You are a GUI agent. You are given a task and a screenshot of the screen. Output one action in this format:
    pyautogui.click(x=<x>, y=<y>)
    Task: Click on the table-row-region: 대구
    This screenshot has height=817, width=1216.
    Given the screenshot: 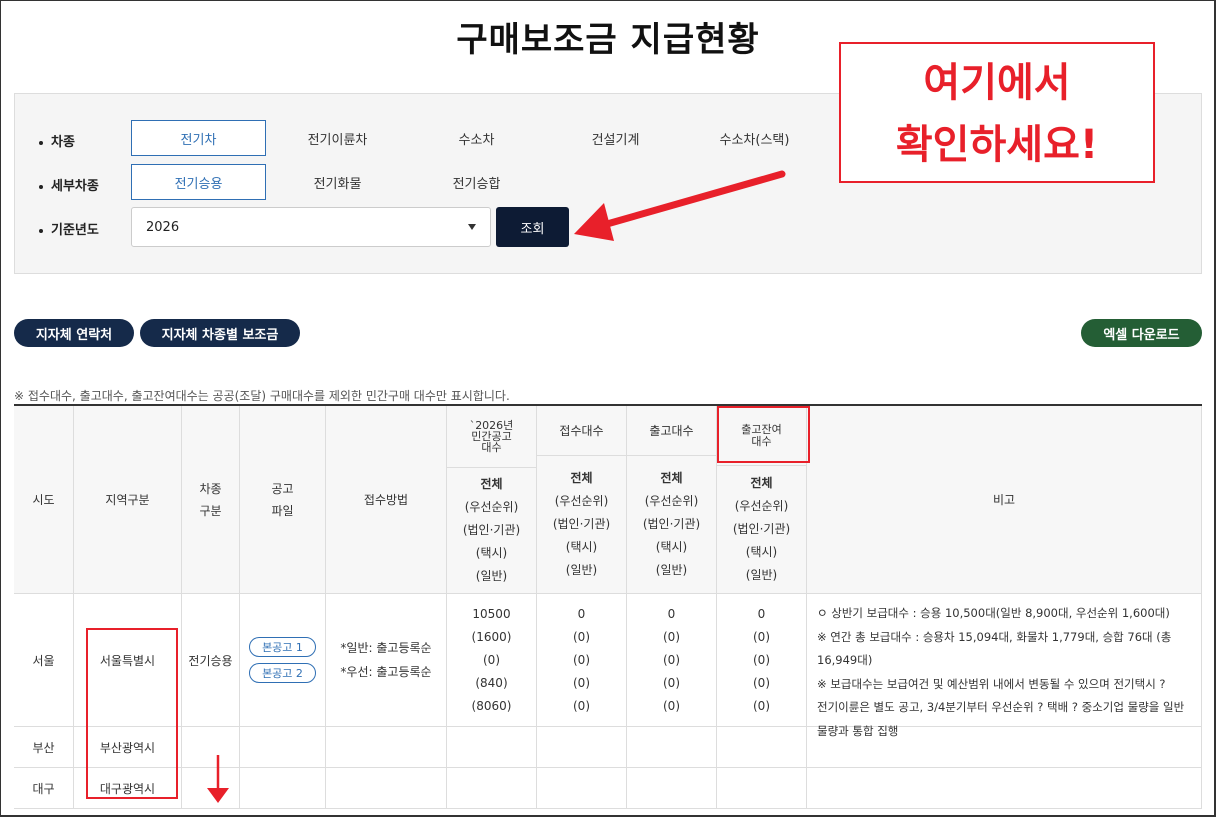 What is the action you would take?
    pyautogui.click(x=44, y=788)
    